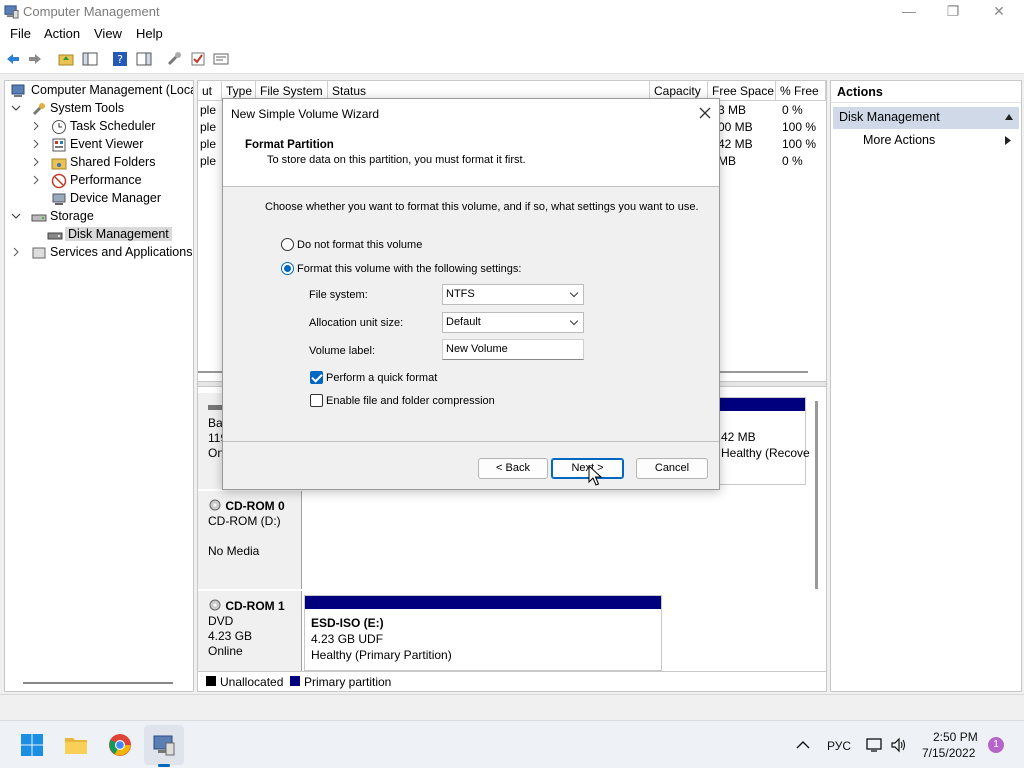 The width and height of the screenshot is (1024, 768). What do you see at coordinates (705, 113) in the screenshot?
I see `close-icon` at bounding box center [705, 113].